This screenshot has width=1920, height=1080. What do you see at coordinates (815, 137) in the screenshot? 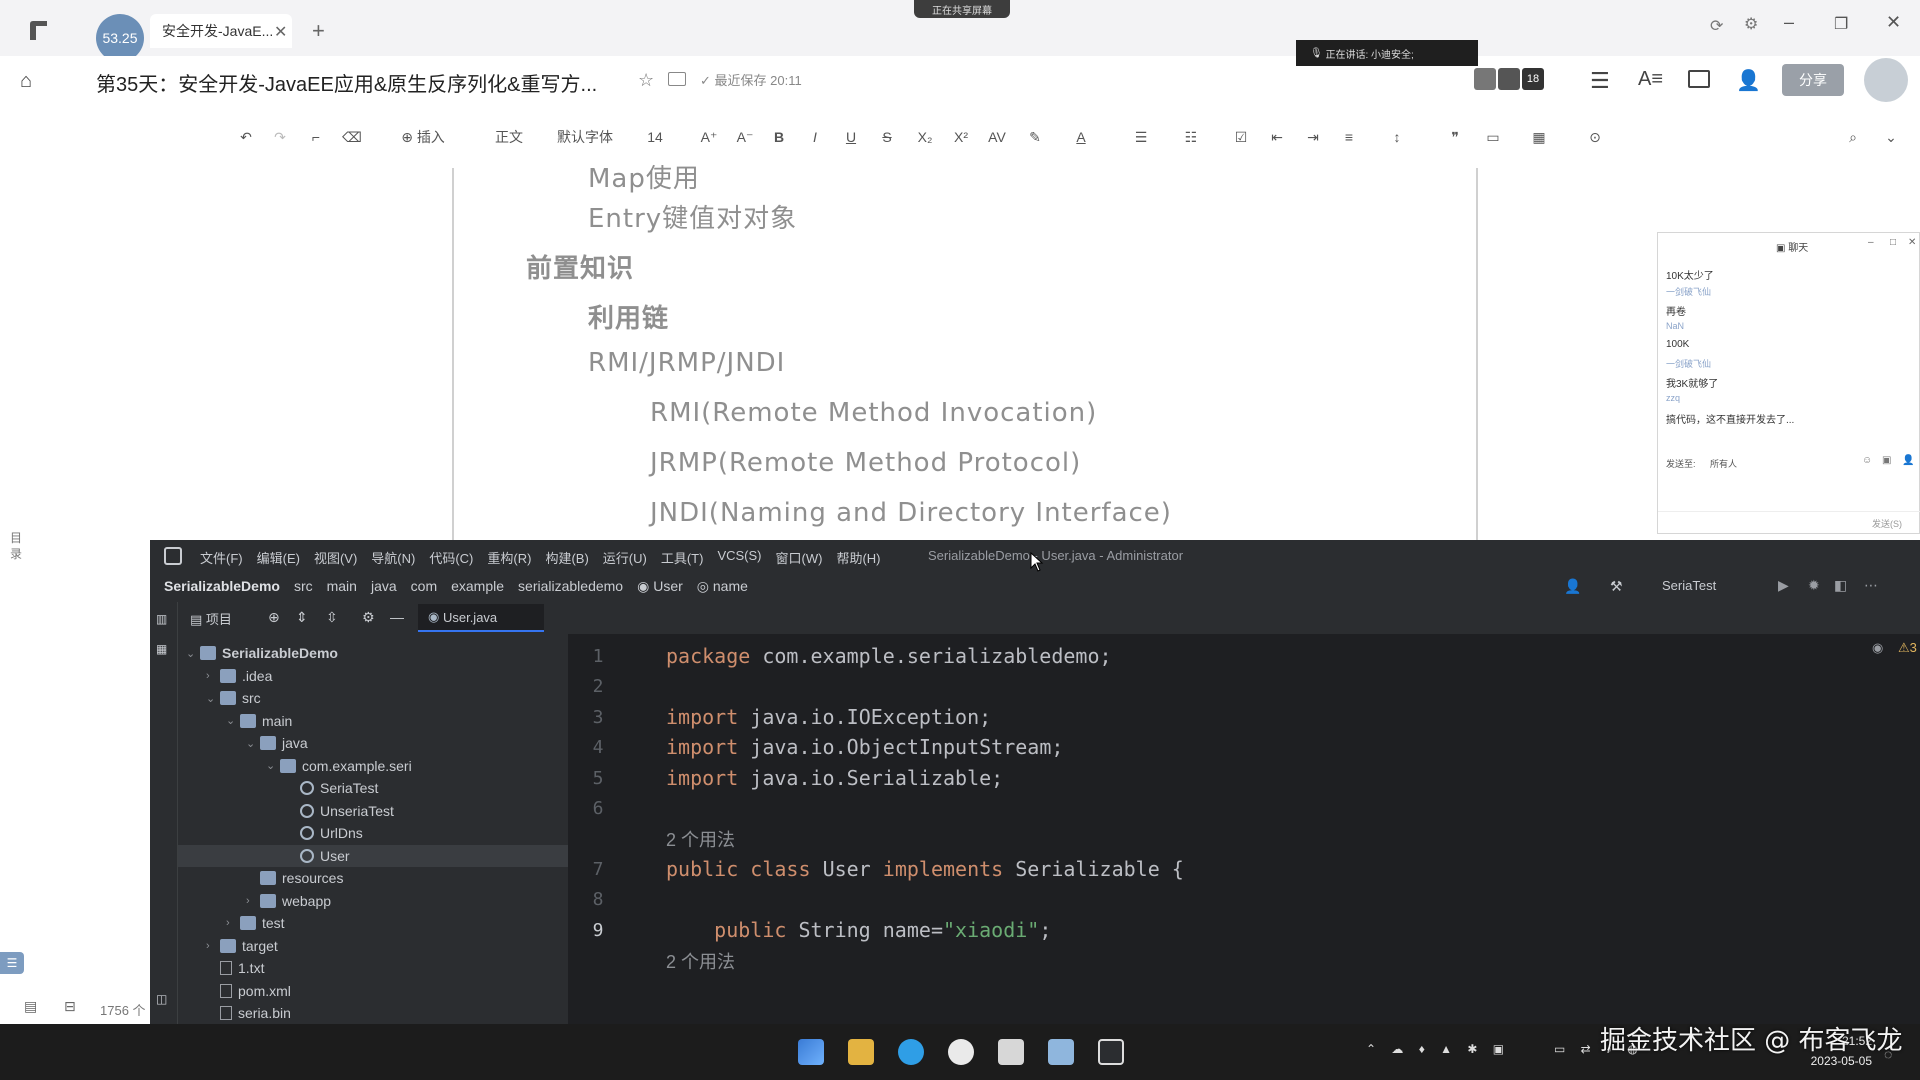
I see `italic-icon: I` at bounding box center [815, 137].